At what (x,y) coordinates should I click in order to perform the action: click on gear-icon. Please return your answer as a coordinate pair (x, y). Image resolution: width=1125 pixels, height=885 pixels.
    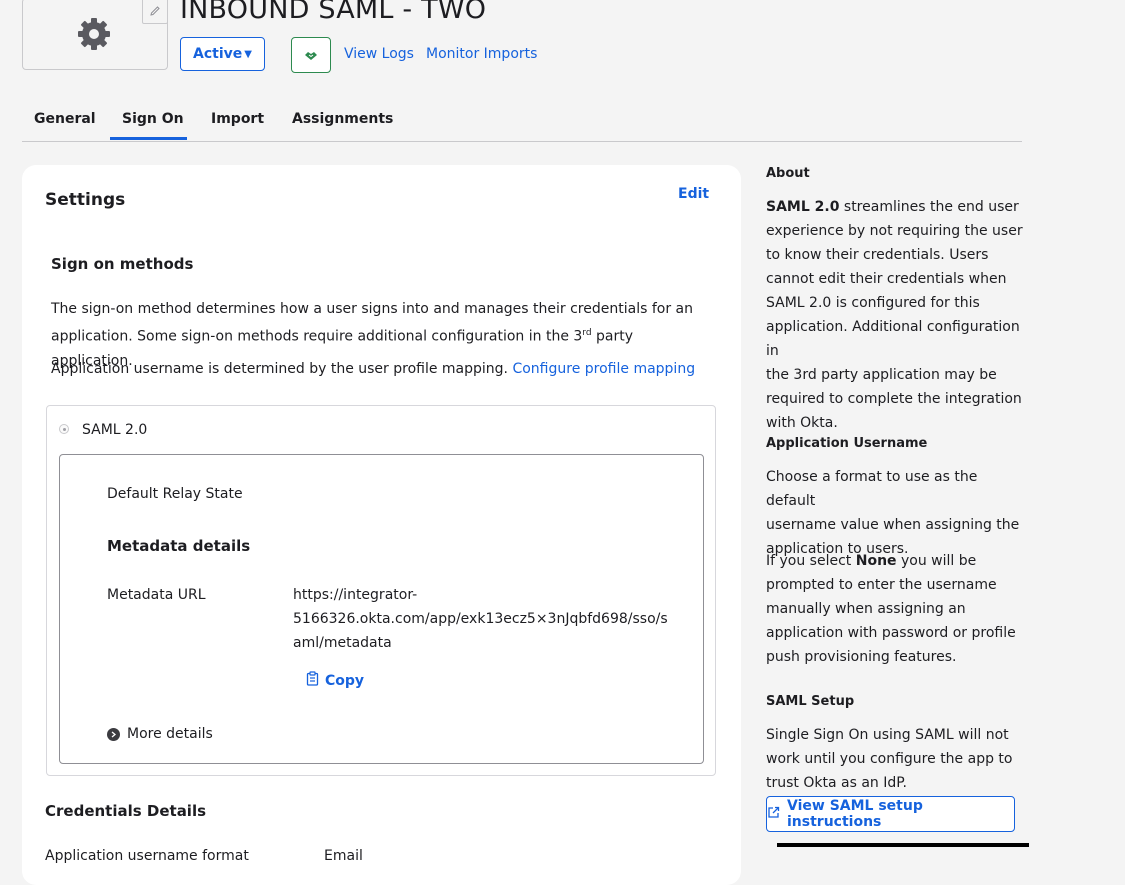
    Looking at the image, I should click on (94, 36).